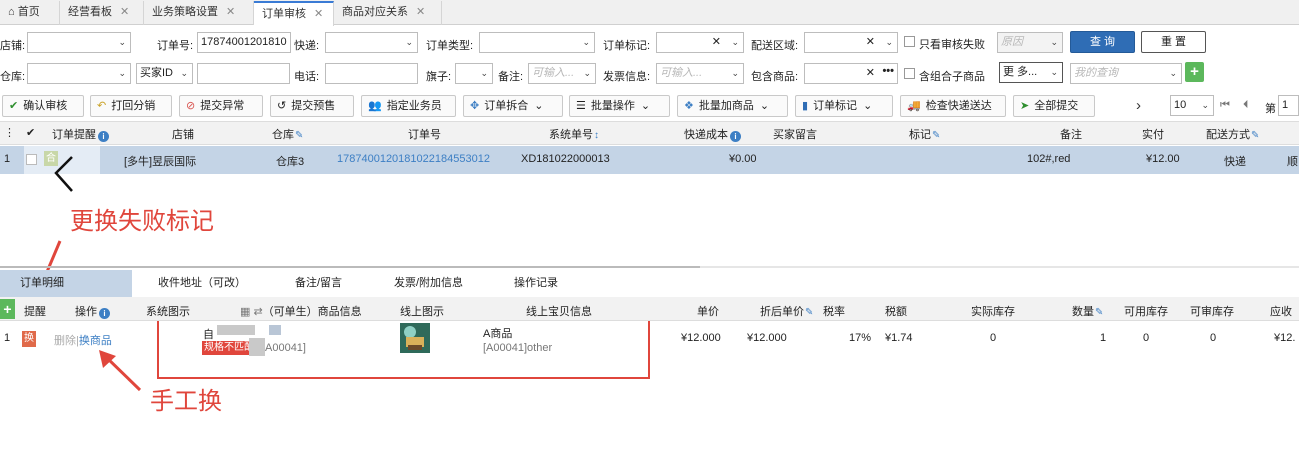  Describe the element at coordinates (708, 311) in the screenshot. I see `dcol-price: 单价` at that location.